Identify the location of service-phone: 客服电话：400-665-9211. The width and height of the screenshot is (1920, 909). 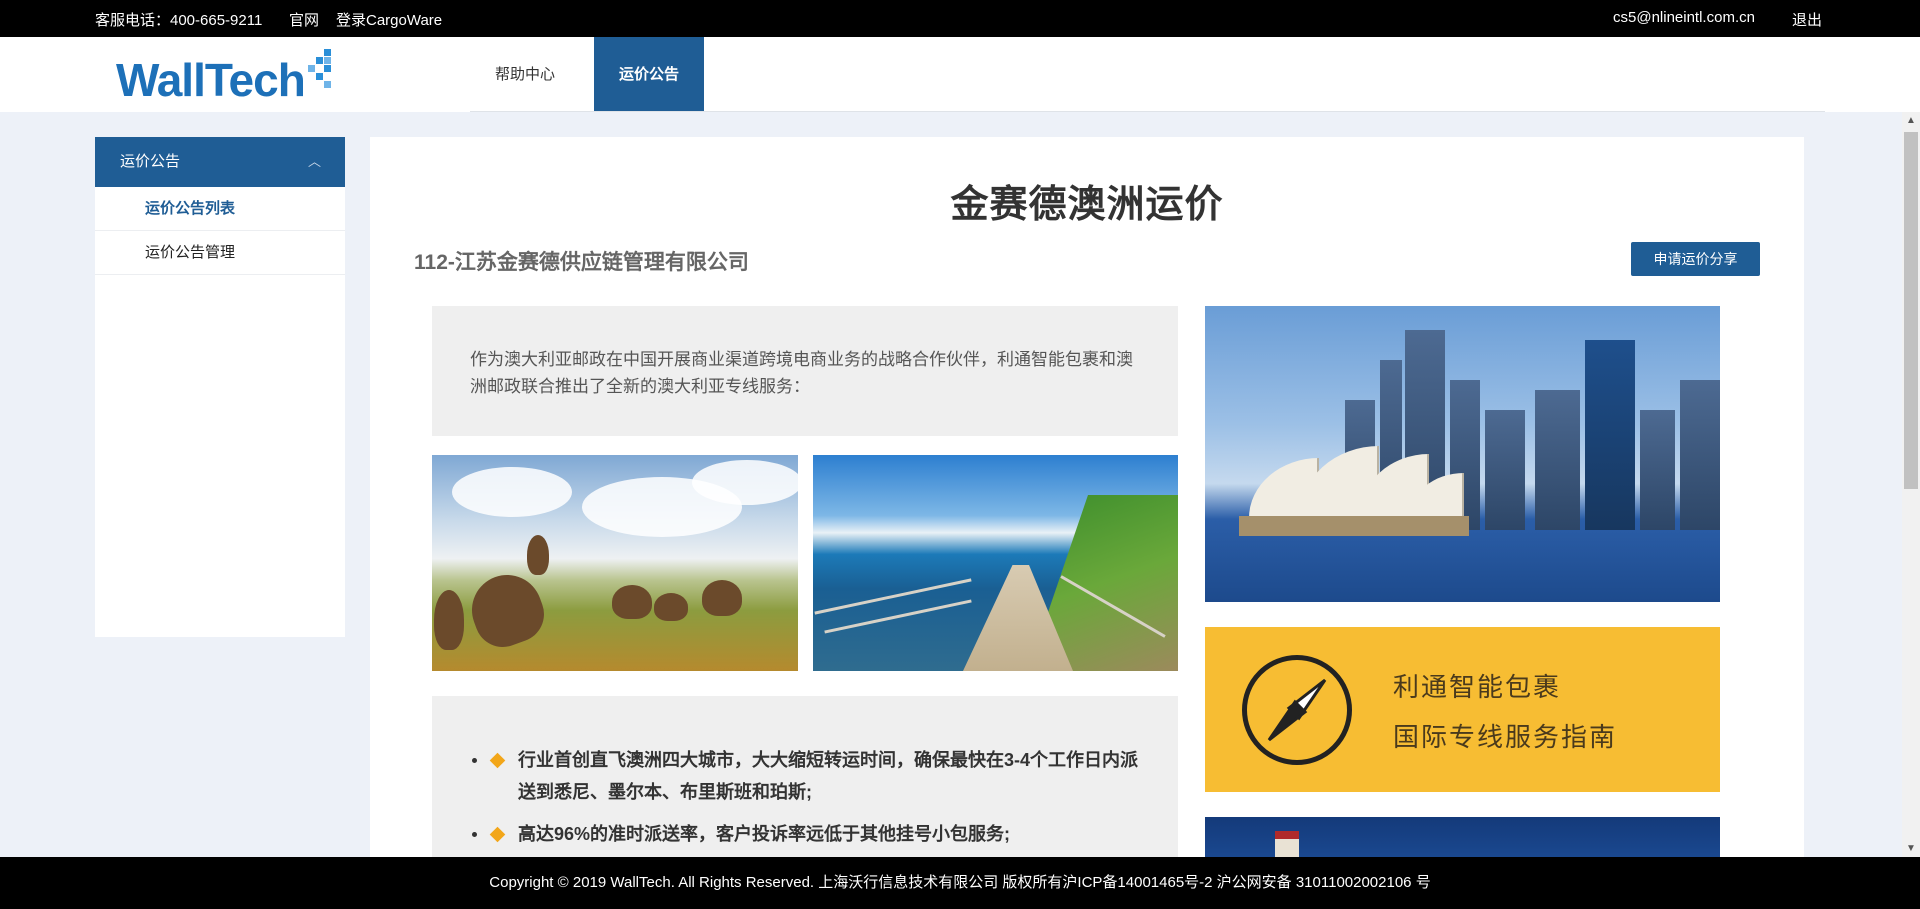
(179, 20).